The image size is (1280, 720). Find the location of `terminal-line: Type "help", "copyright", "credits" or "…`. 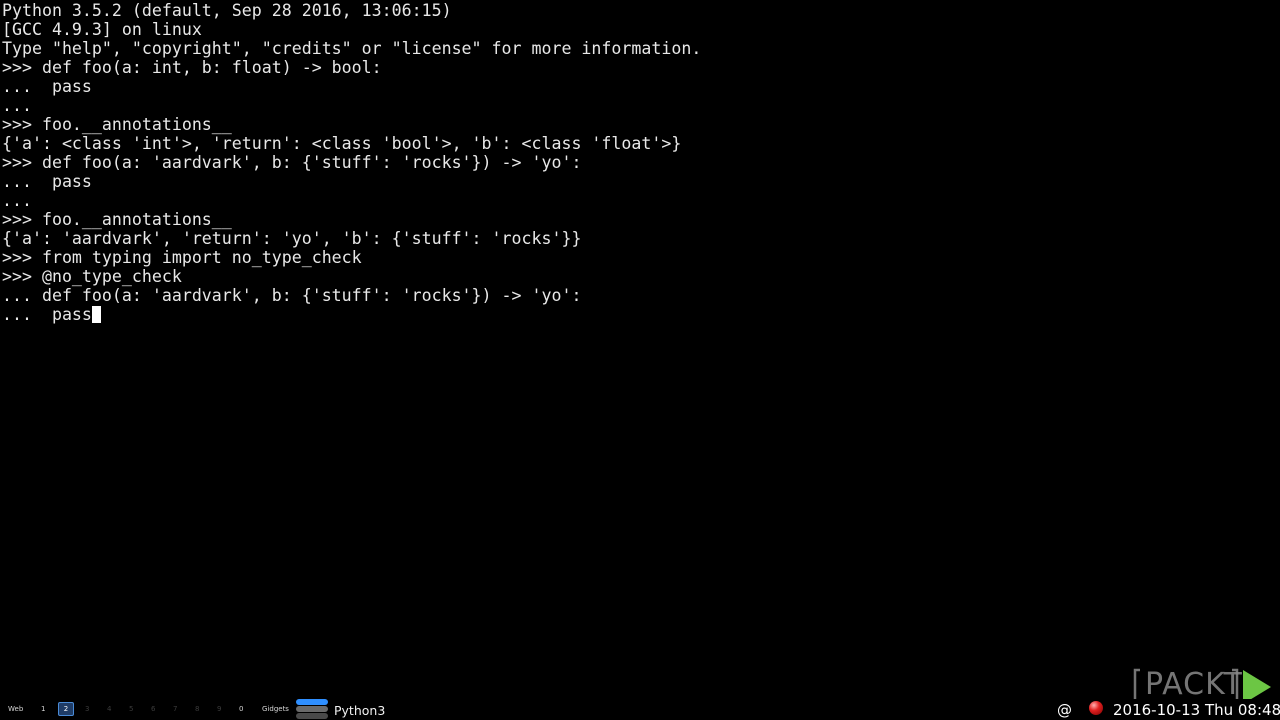

terminal-line: Type "help", "copyright", "credits" or "… is located at coordinates (352, 48).